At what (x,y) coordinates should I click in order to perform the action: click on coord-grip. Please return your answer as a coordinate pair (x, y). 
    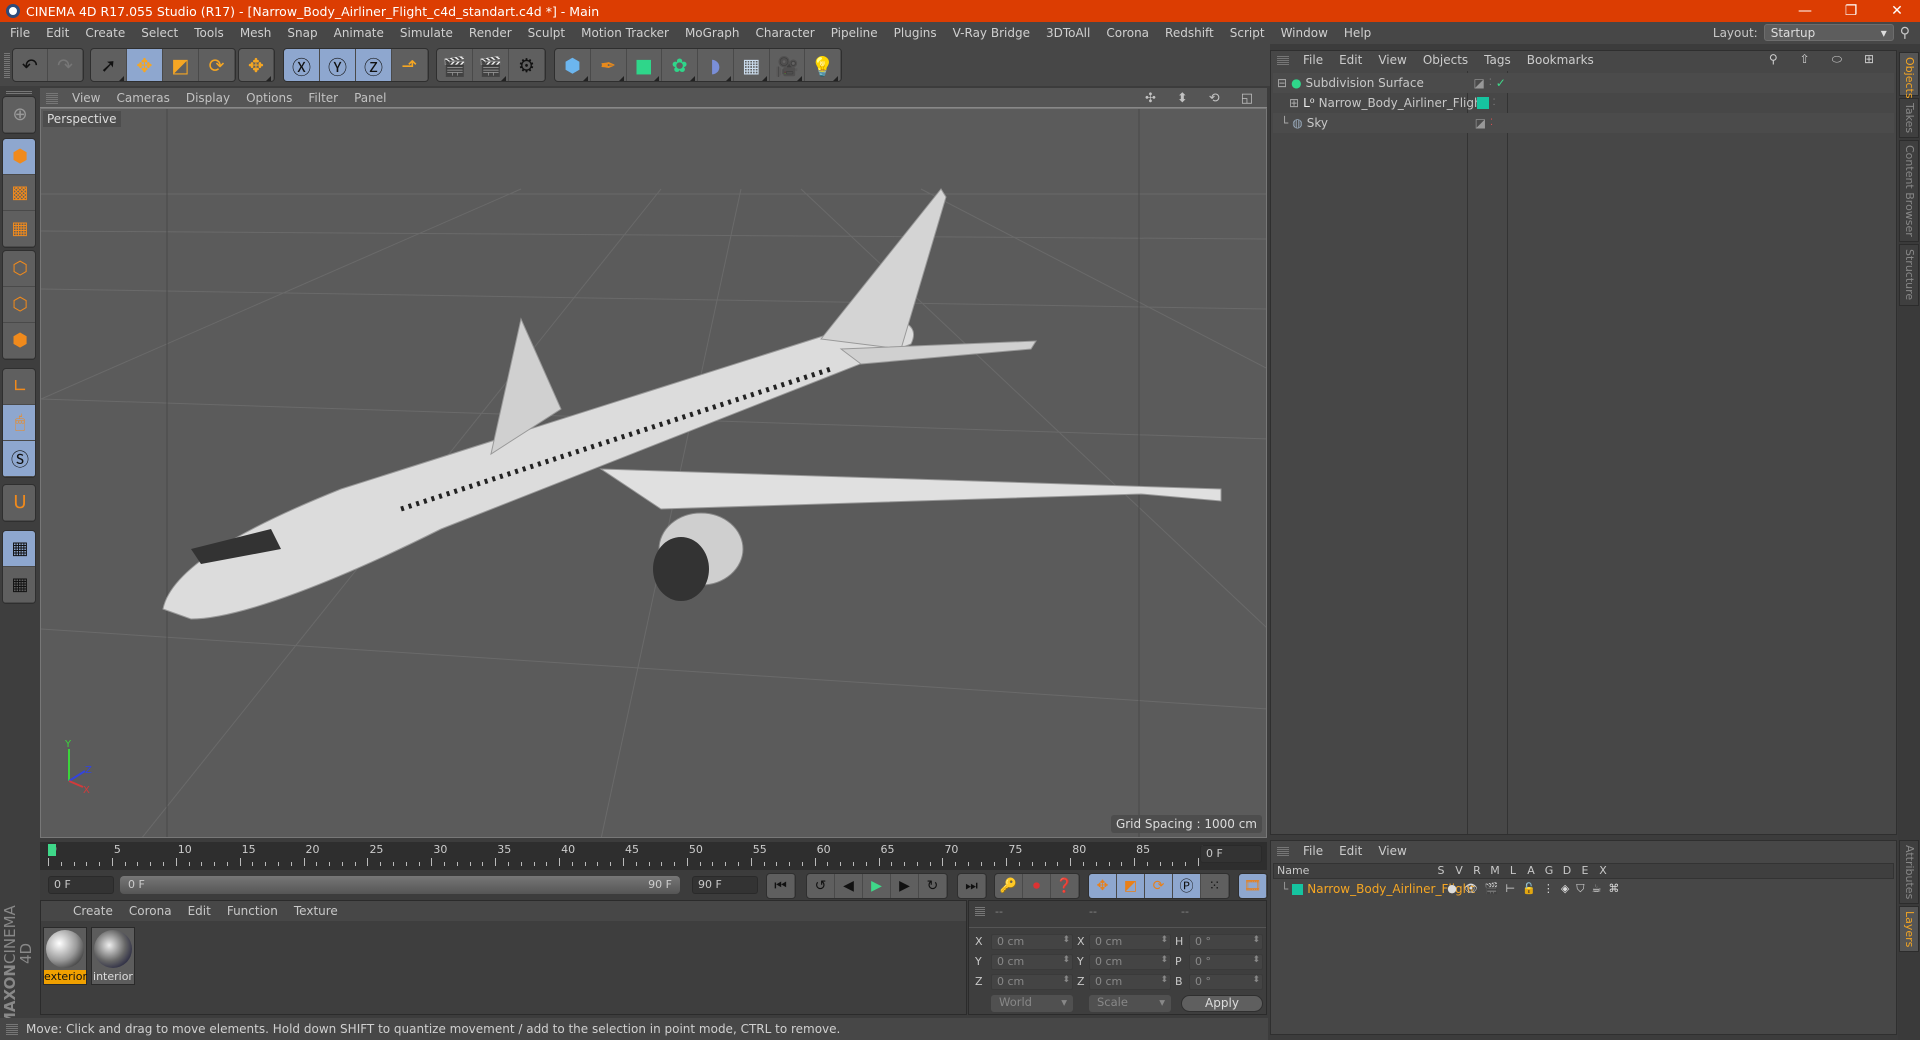
    Looking at the image, I should click on (980, 911).